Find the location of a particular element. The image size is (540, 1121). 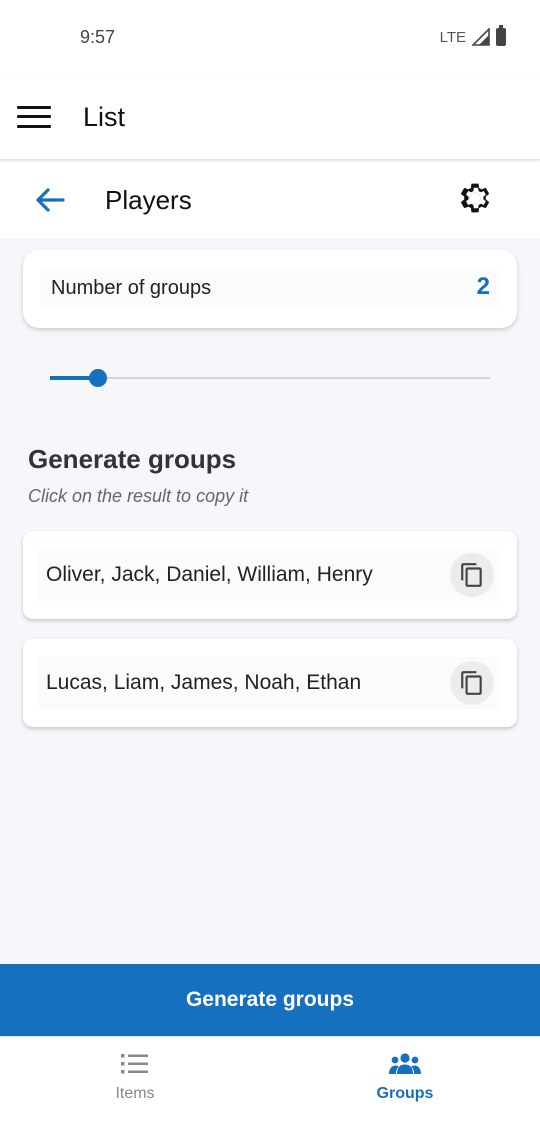

arrow-back-icon is located at coordinates (50, 200).